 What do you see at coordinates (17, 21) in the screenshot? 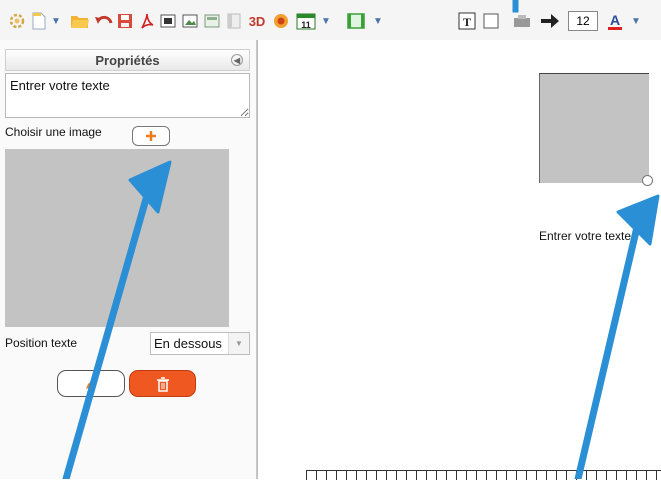
I see `settings-icon` at bounding box center [17, 21].